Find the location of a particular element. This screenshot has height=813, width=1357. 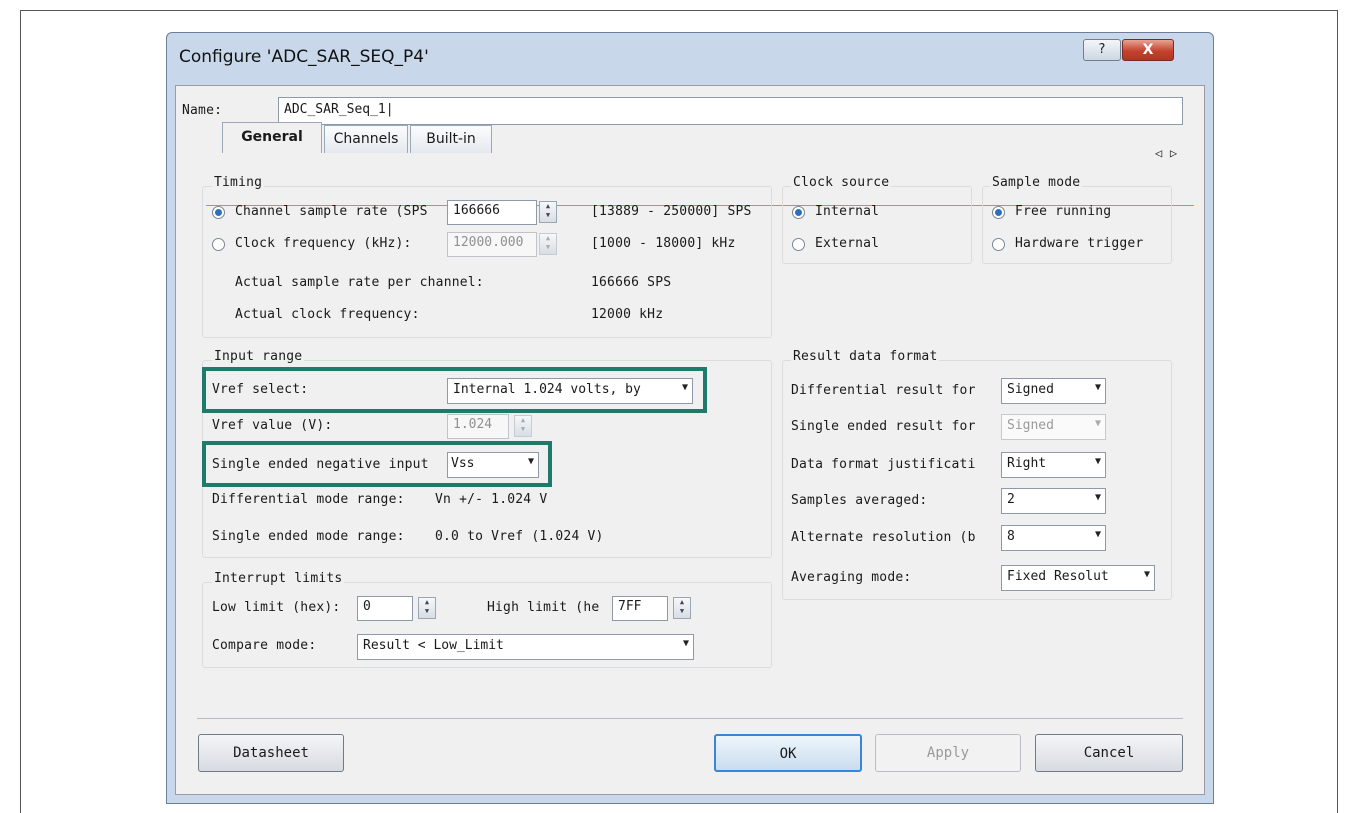

sample-mode-group is located at coordinates (1077, 225).